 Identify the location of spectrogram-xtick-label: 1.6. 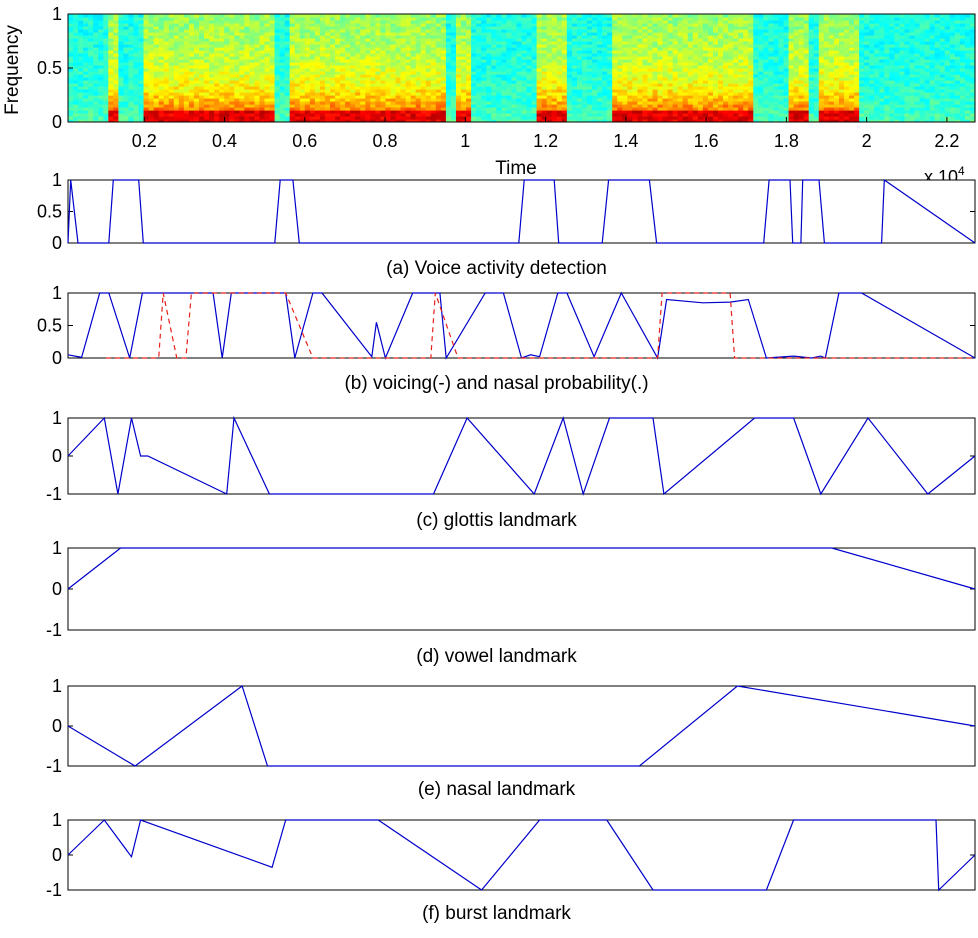
(706, 141).